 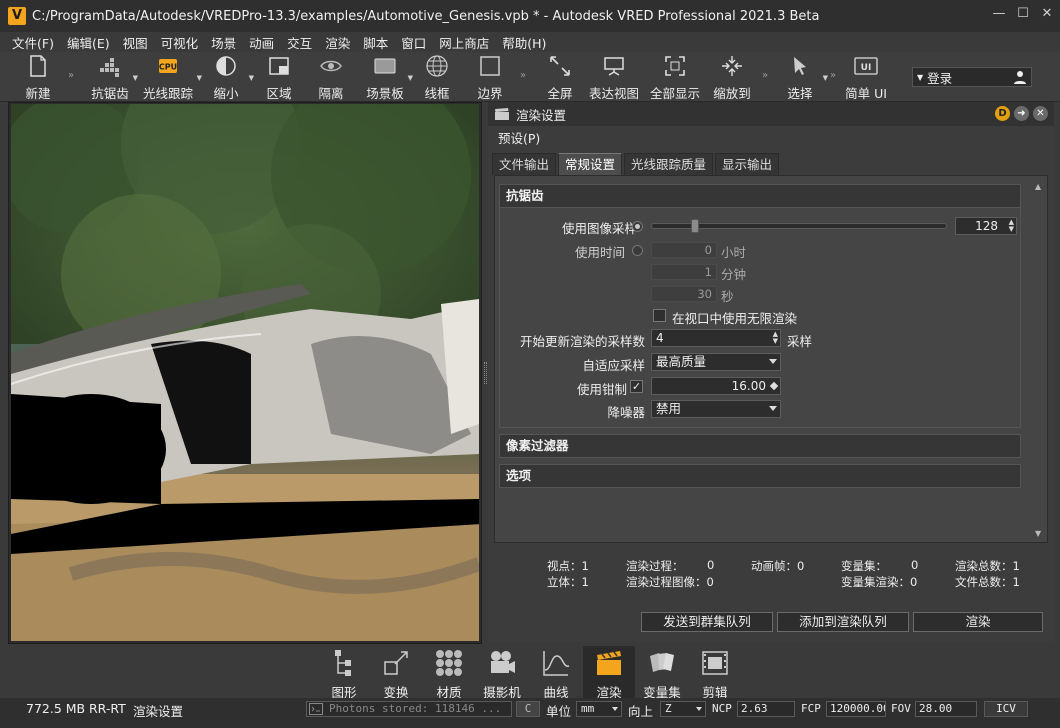 I want to click on stat-render-pass: 渲染过程：, so click(x=655, y=566).